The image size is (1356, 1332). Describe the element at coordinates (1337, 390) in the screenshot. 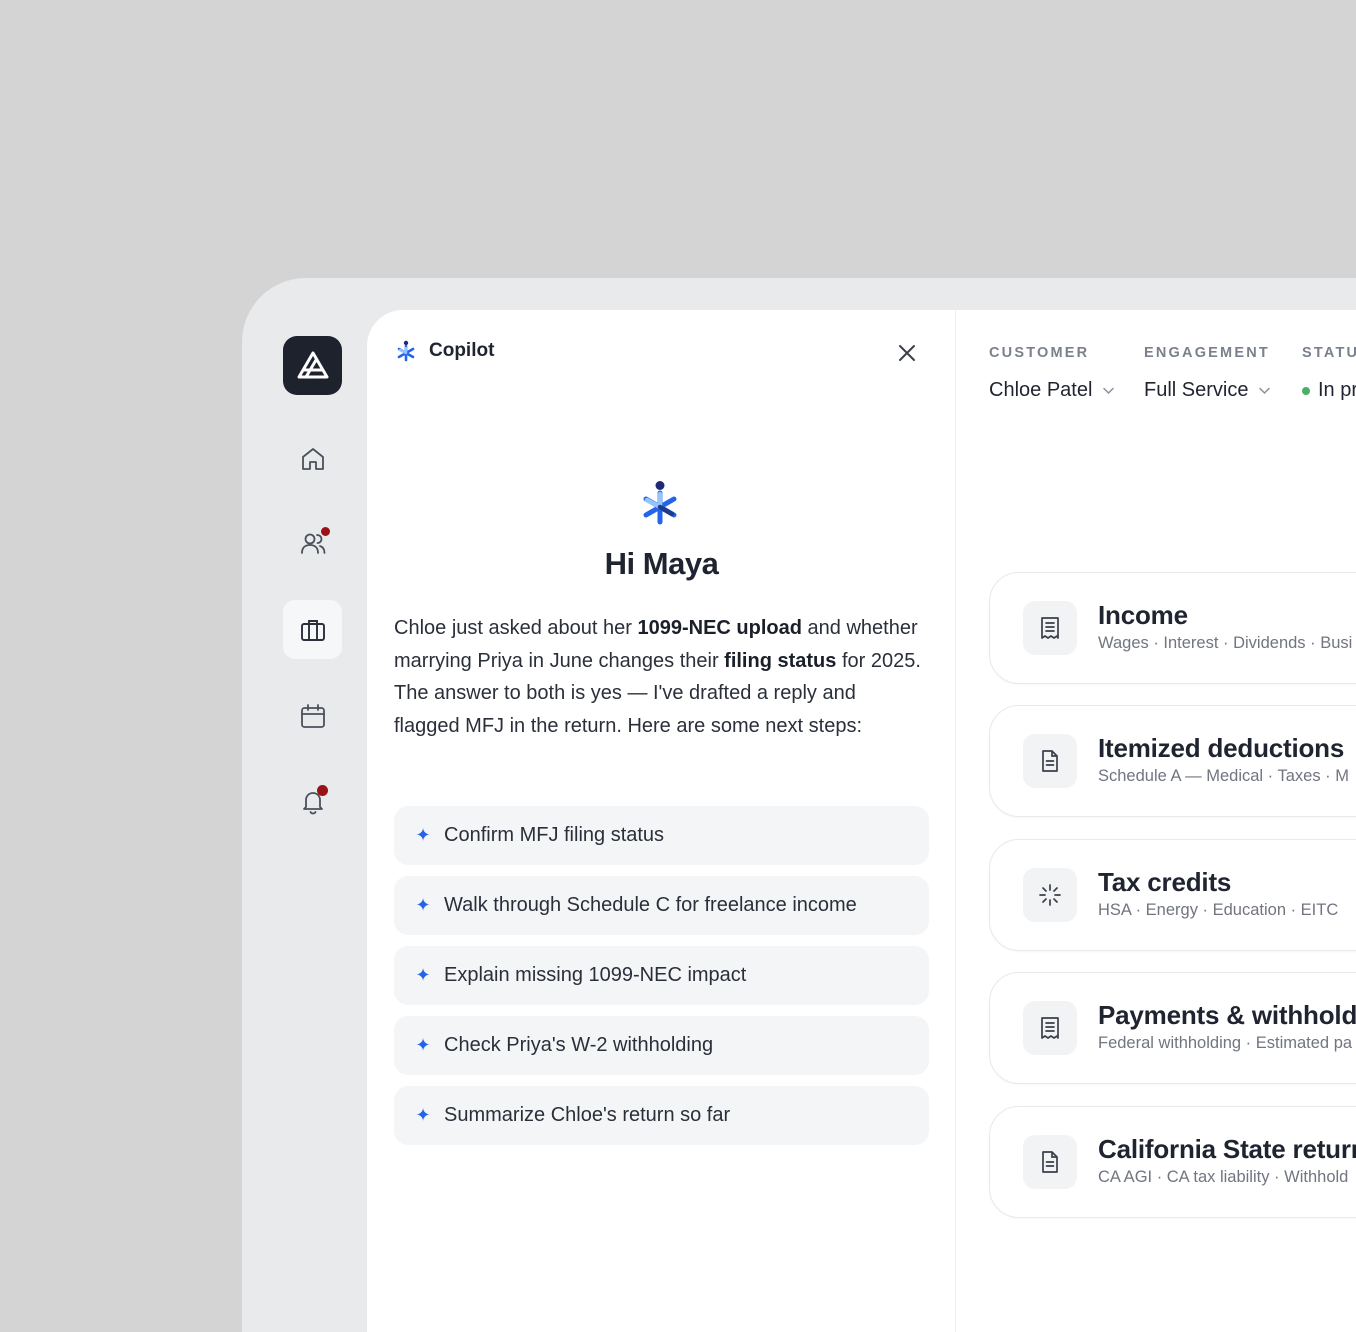

I see `status-value: In pr` at that location.